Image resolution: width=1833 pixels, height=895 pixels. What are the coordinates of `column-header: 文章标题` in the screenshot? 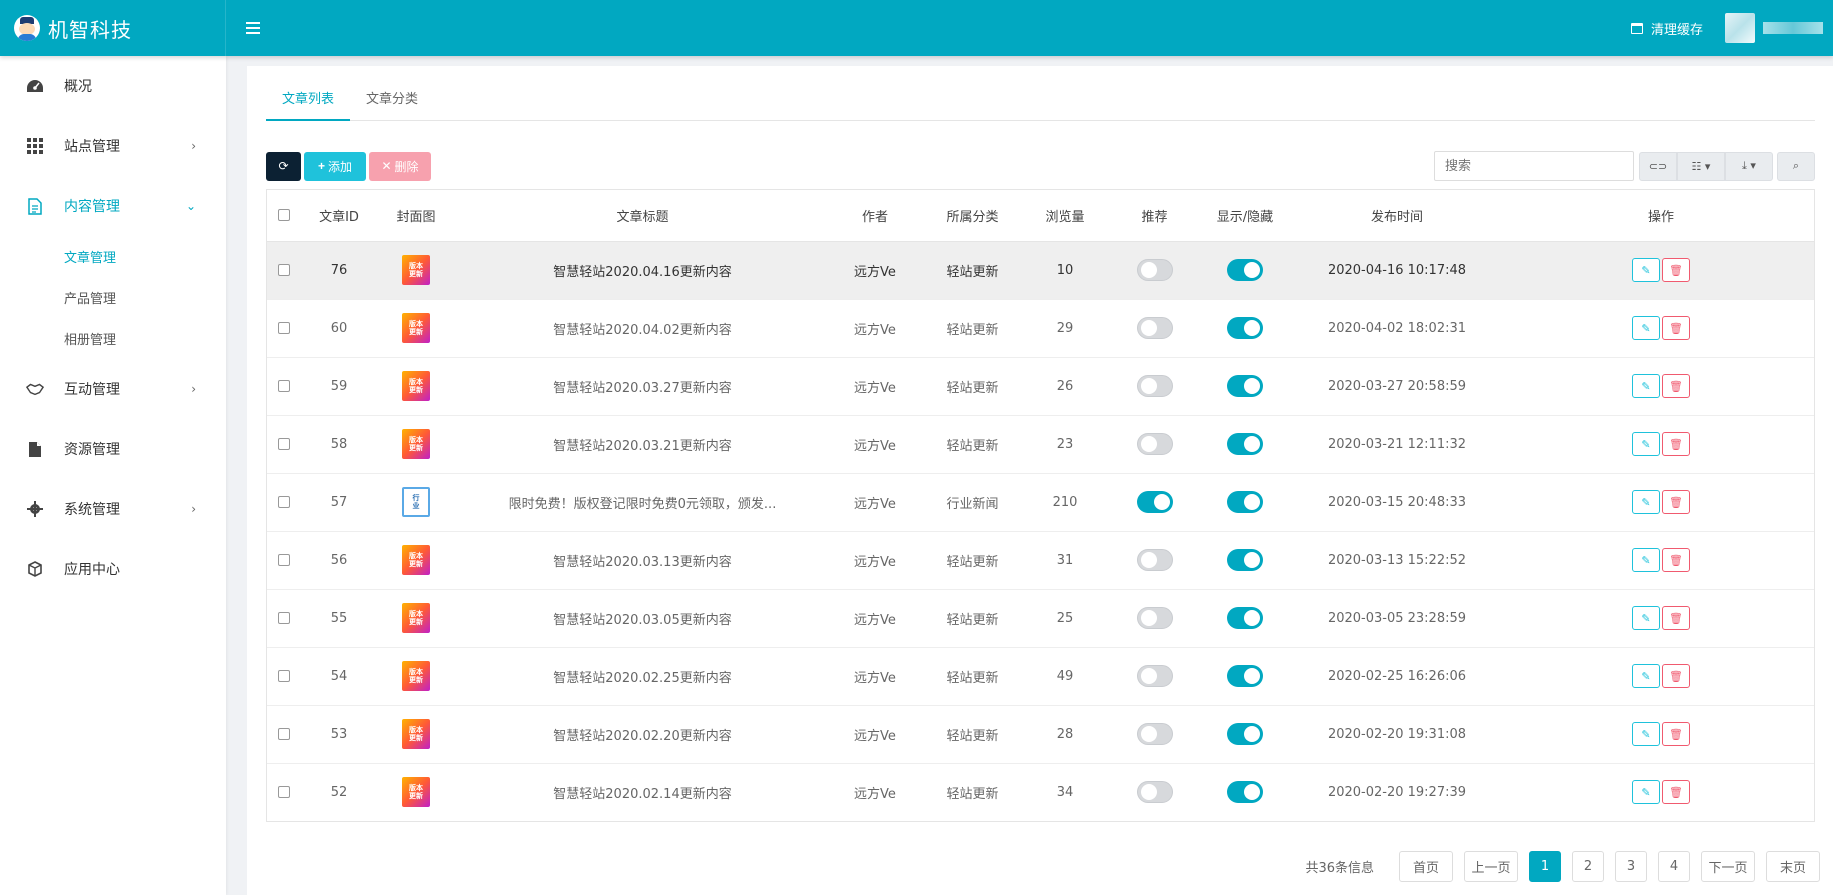 It's located at (642, 216).